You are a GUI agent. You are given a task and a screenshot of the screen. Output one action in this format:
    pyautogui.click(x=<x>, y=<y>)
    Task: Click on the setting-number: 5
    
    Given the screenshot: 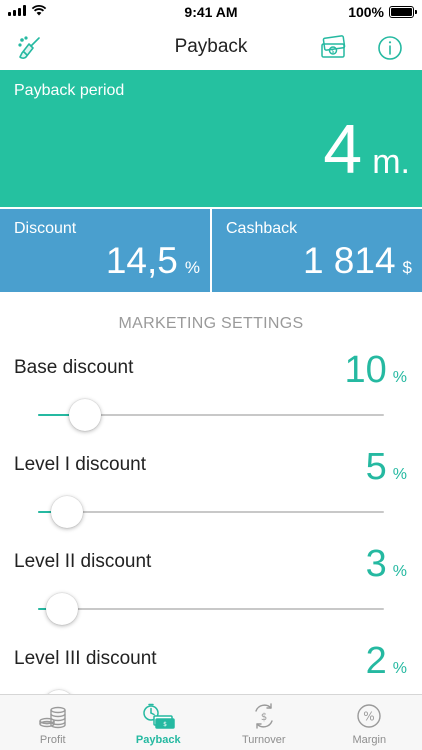 What is the action you would take?
    pyautogui.click(x=376, y=467)
    